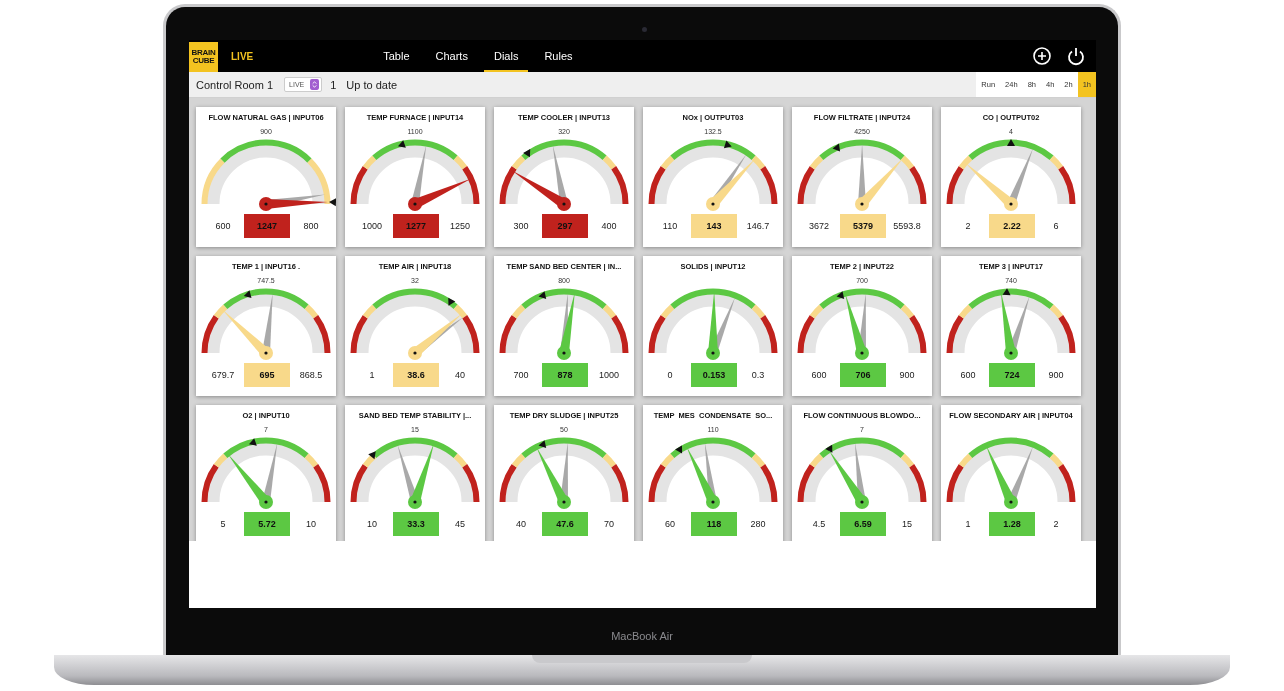 The width and height of the screenshot is (1284, 691). I want to click on max-value: 70, so click(609, 524).